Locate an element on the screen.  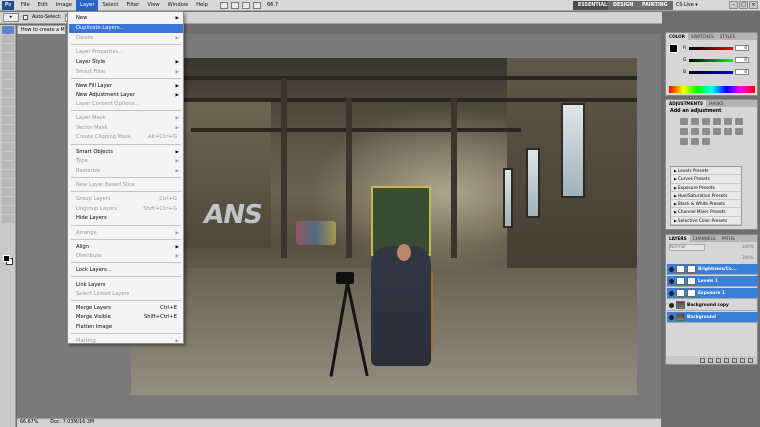
preset-exposure: Exposure Presets is located at coordinates (706, 188).